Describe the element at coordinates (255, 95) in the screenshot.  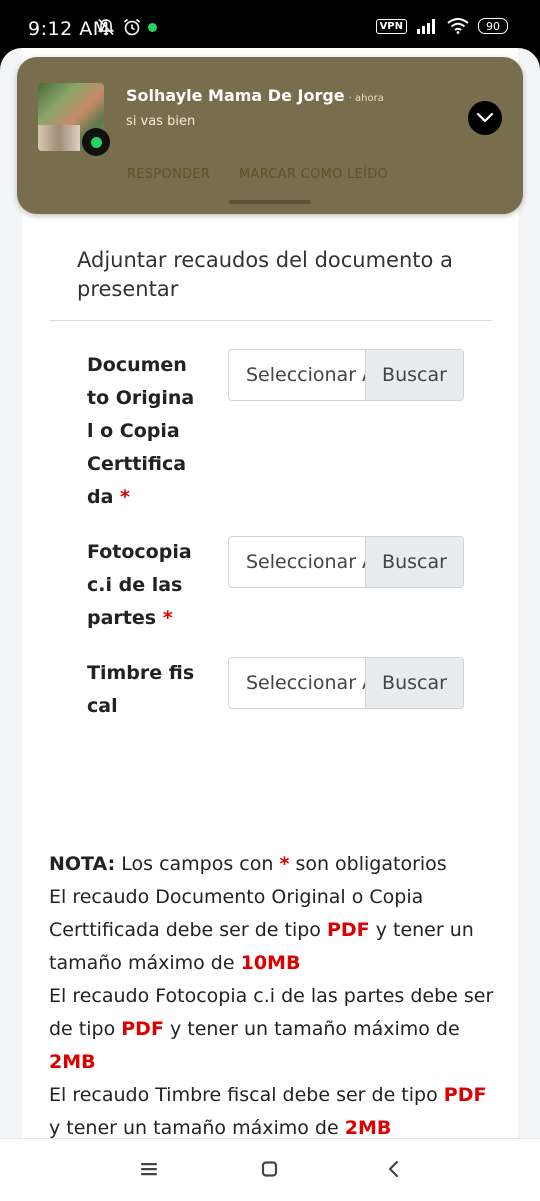
I see `notification-sender: Solhayle Mama De Jorge · ahora` at that location.